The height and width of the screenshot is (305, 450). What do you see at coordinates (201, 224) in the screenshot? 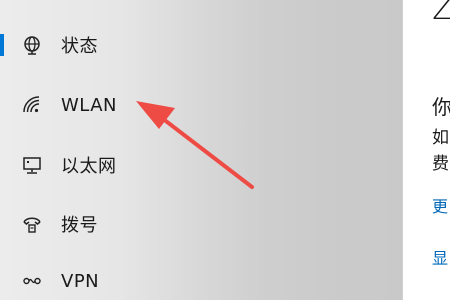
I see `sidebar-item-dialup: 拨号` at bounding box center [201, 224].